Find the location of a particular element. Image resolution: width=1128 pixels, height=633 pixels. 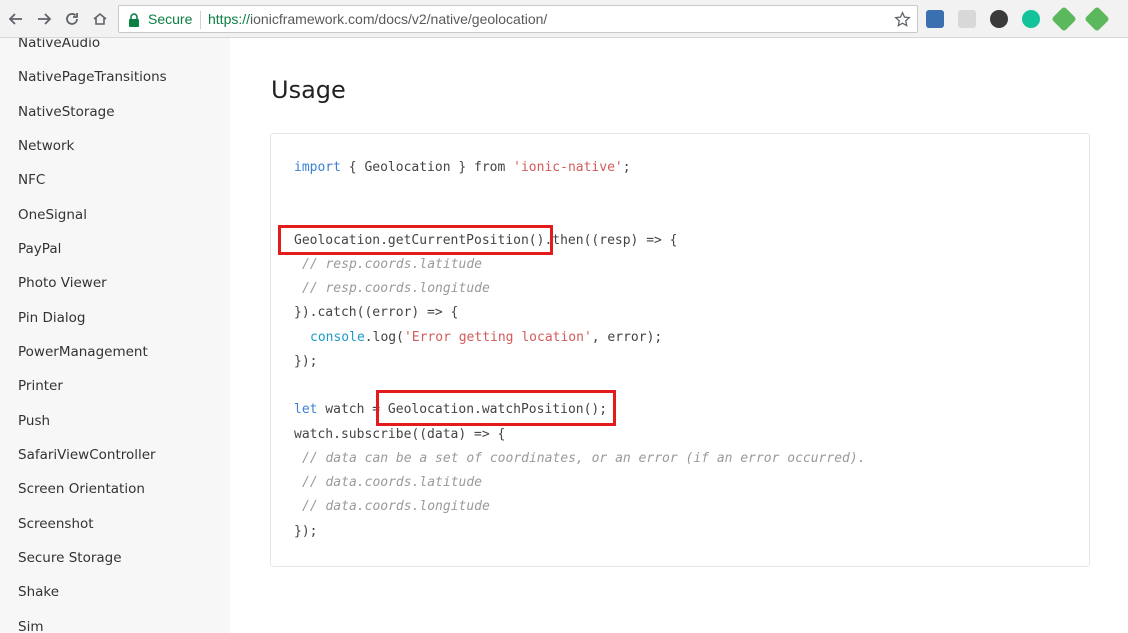

page-title: Usage is located at coordinates (308, 90).